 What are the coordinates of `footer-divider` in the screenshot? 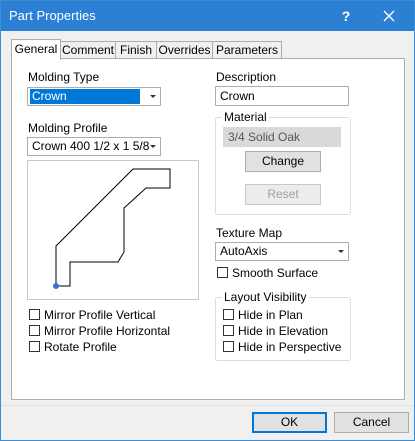 It's located at (207, 405).